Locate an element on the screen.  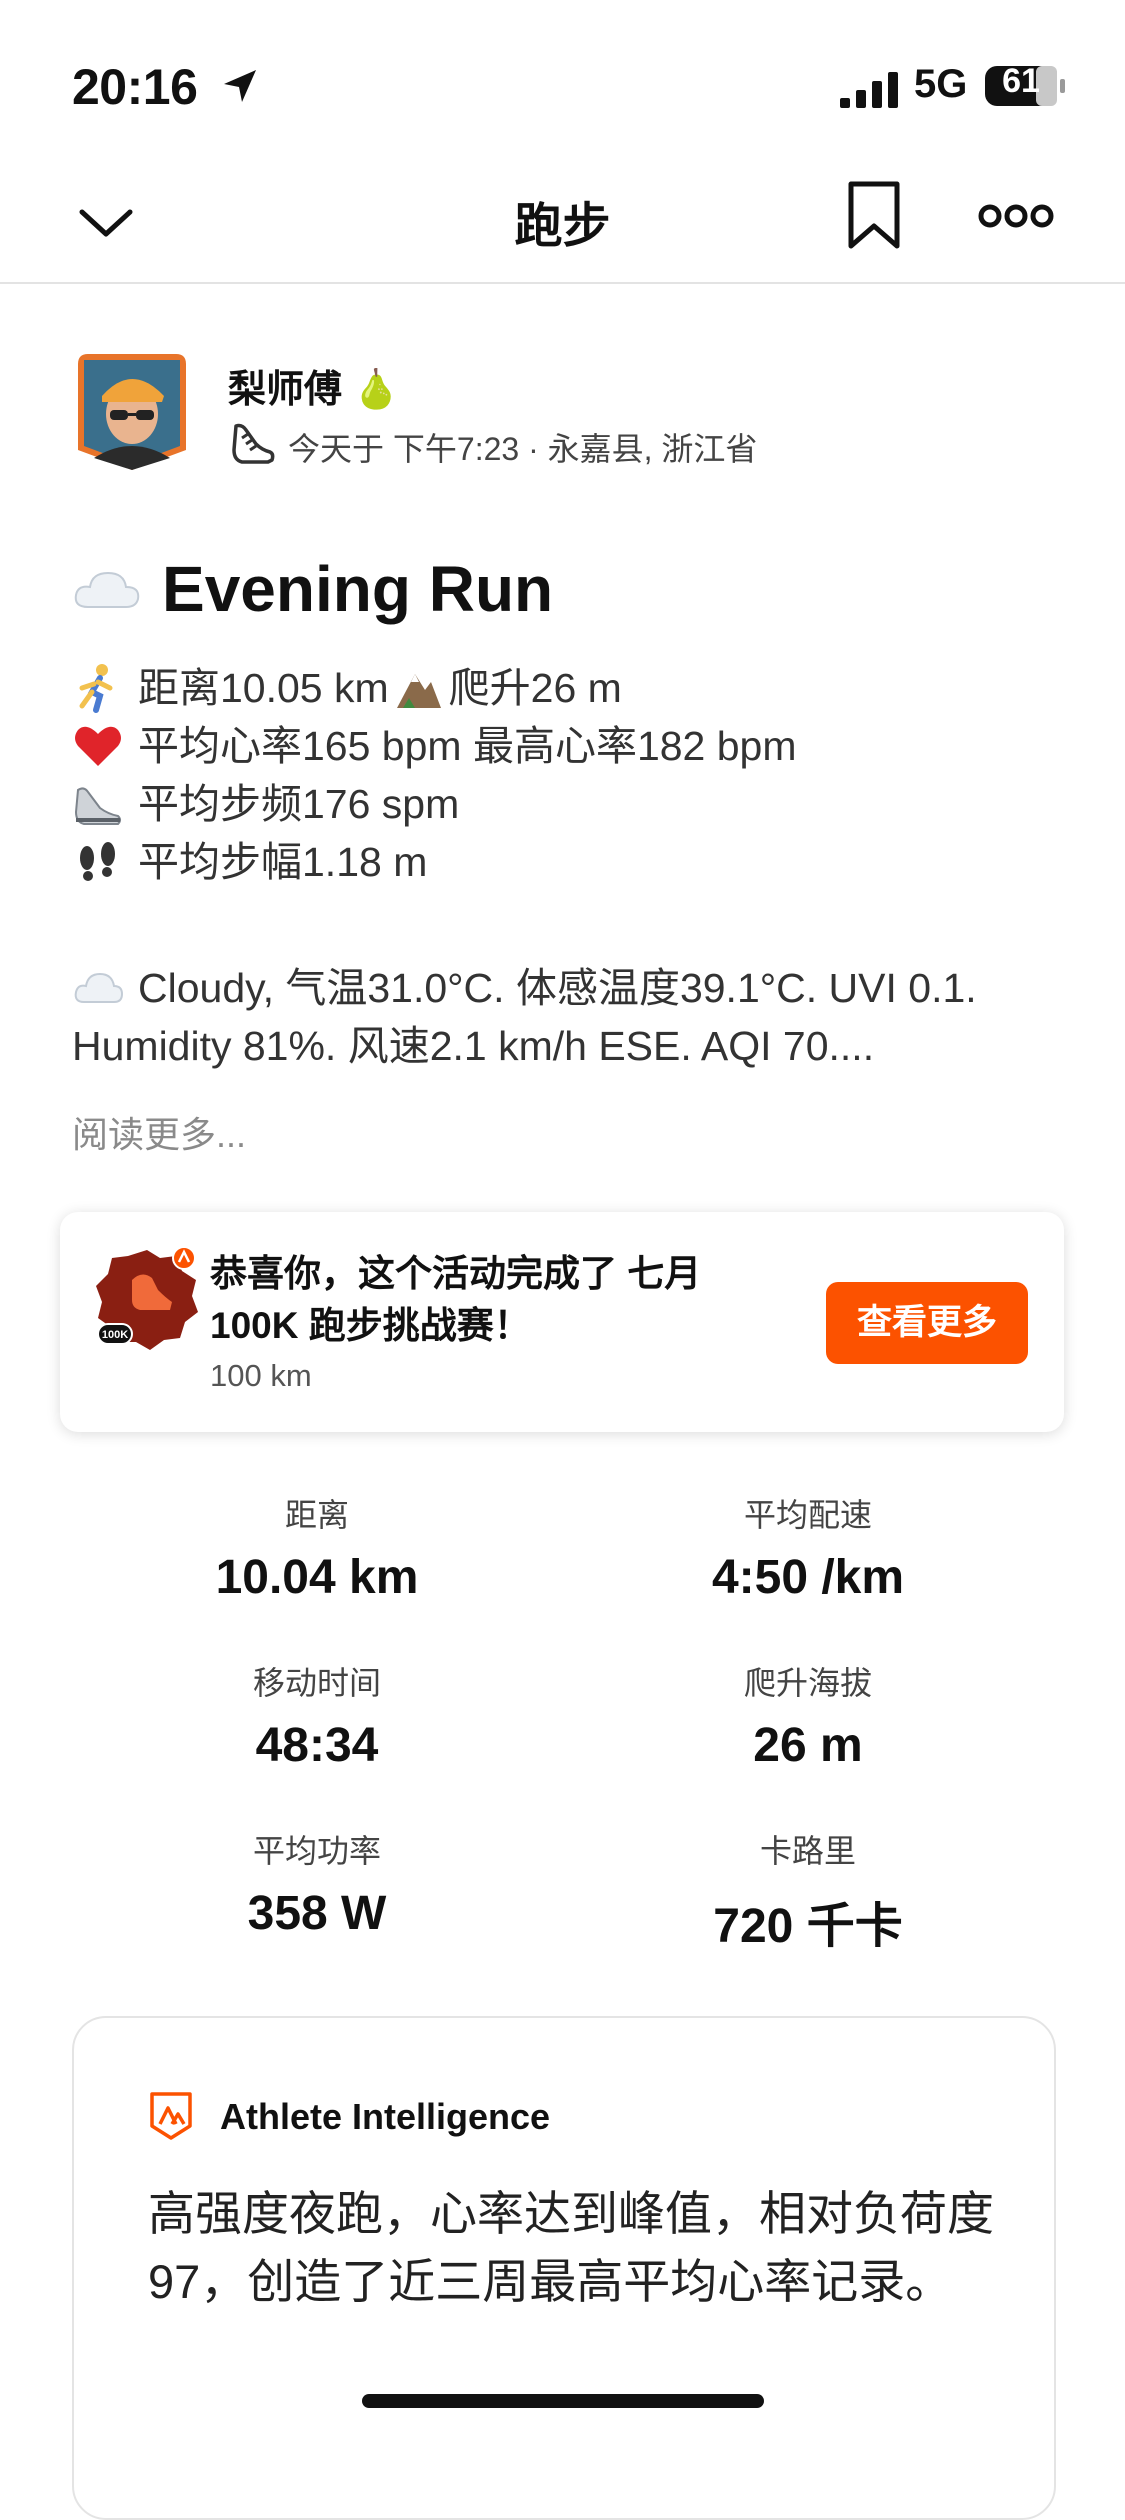
view-more-button: 查看更多 is located at coordinates (927, 1323).